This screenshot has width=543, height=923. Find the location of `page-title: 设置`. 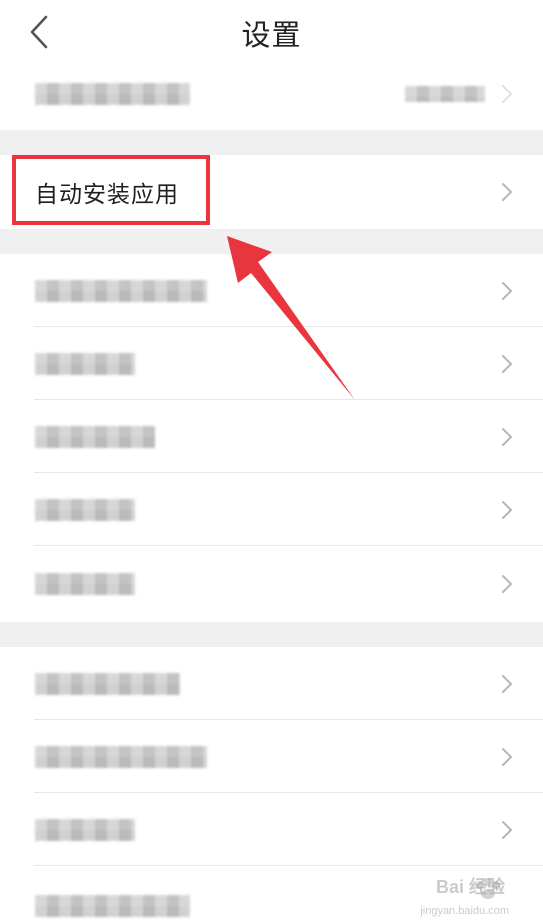

page-title: 设置 is located at coordinates (271, 35).